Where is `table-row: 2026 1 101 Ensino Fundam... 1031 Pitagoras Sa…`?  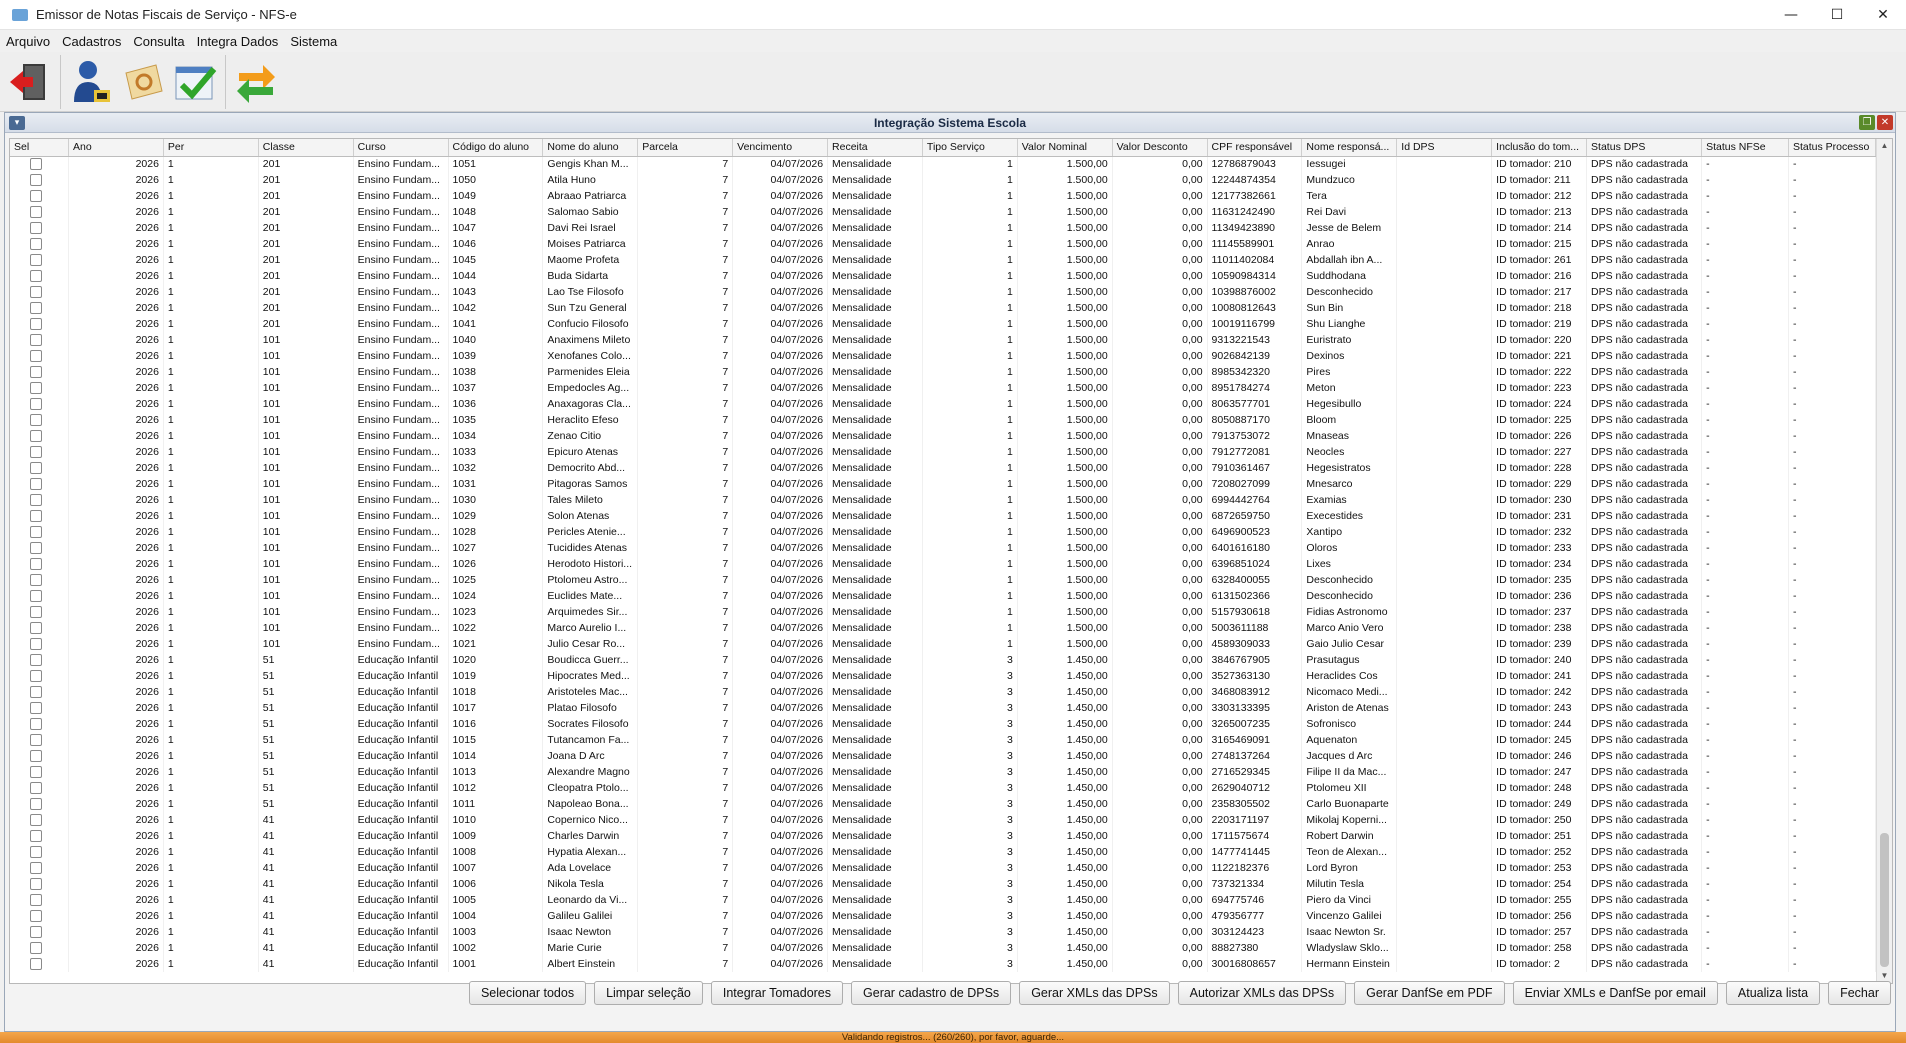
table-row: 2026 1 101 Ensino Fundam... 1031 Pitagoras Sa… is located at coordinates (943, 484).